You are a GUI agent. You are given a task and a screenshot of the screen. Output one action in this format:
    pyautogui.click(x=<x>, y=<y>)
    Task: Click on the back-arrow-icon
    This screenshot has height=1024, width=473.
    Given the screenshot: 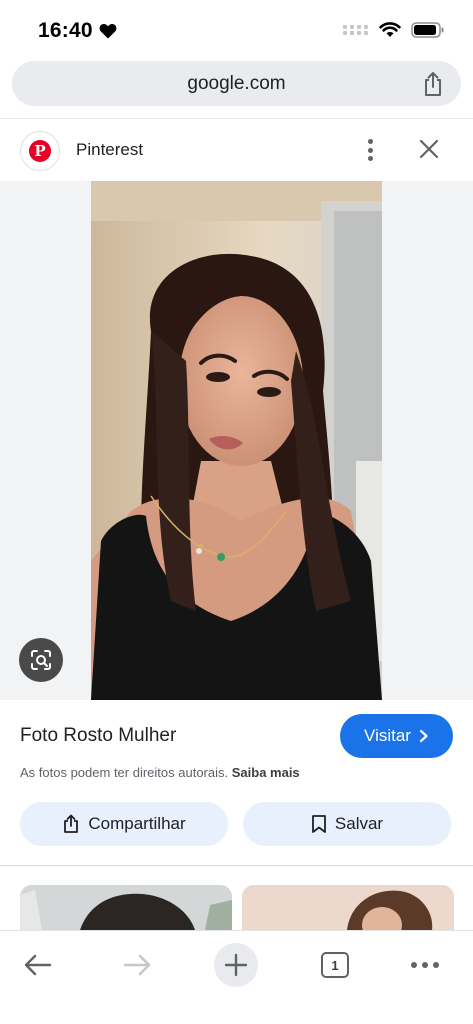 What is the action you would take?
    pyautogui.click(x=38, y=965)
    